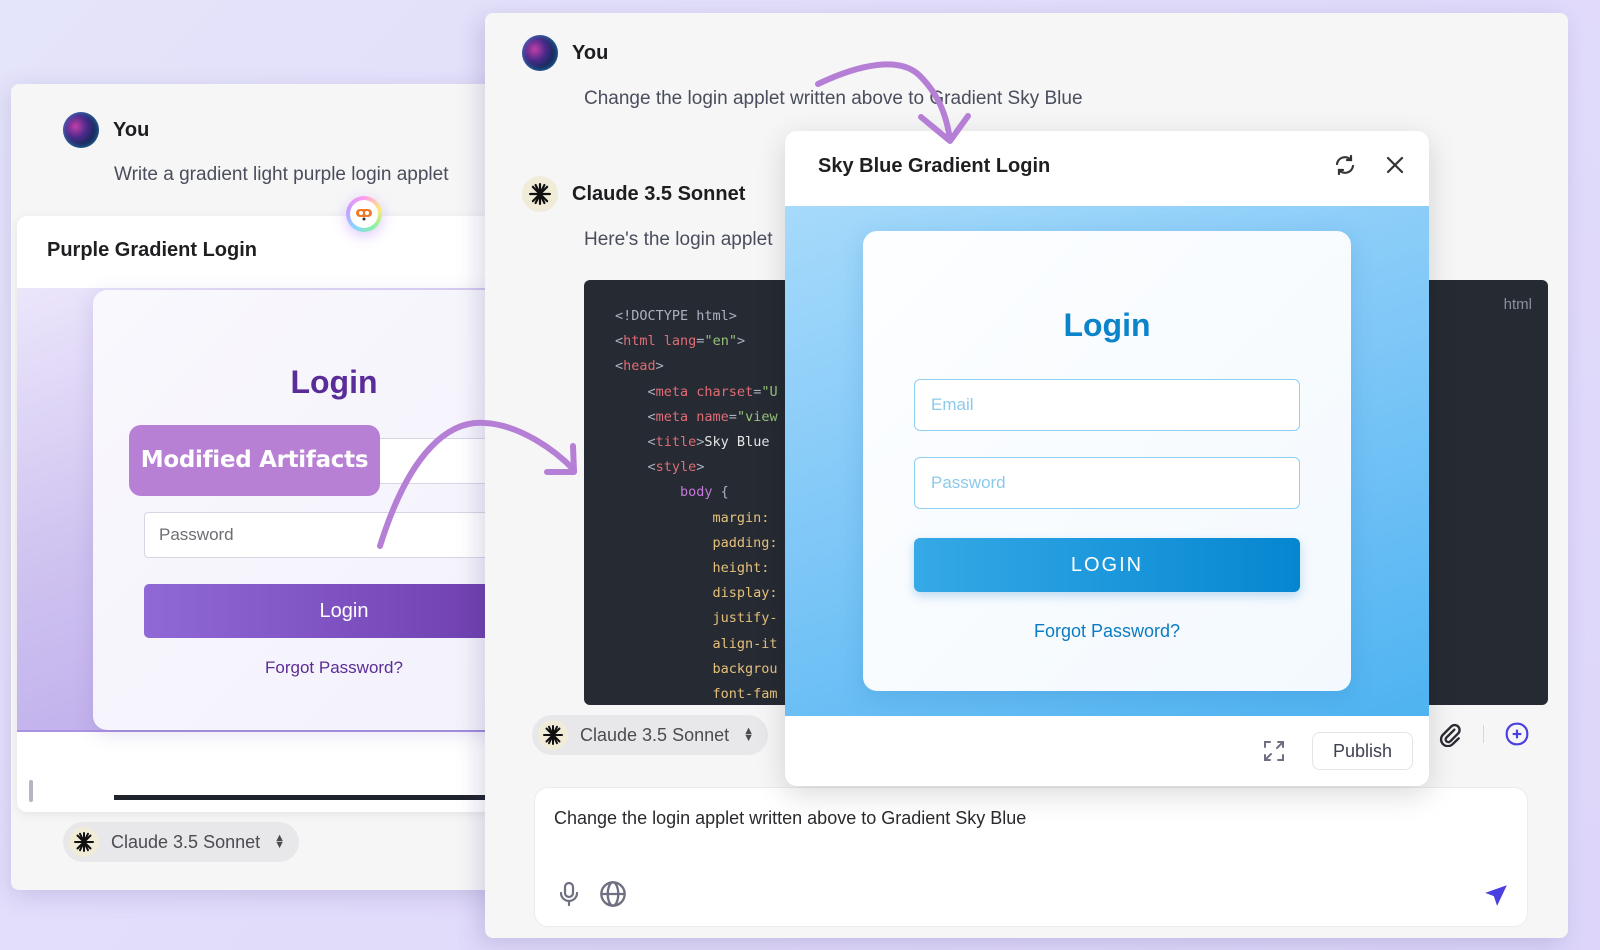 The height and width of the screenshot is (950, 1600). I want to click on code-token: <!DOCTYPE html>, so click(676, 316).